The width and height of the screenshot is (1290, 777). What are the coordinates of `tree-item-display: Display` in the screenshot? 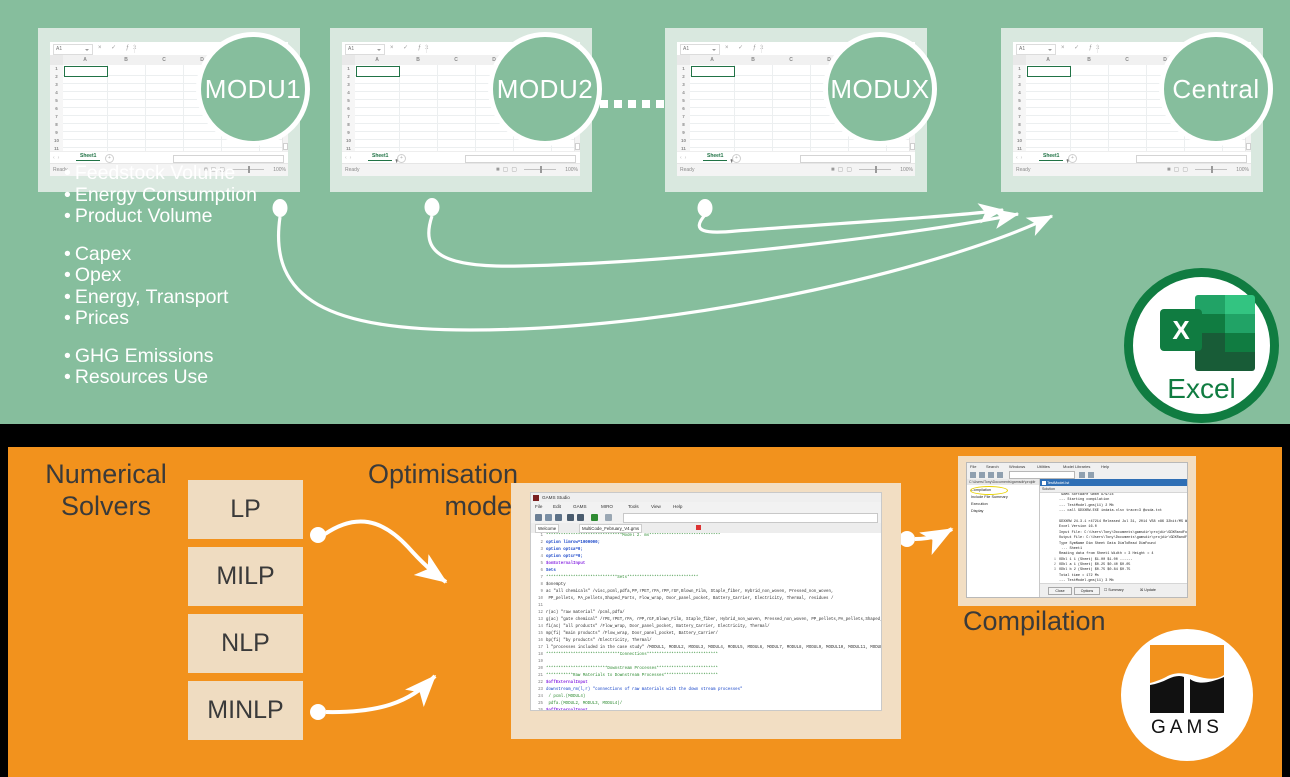 It's located at (977, 511).